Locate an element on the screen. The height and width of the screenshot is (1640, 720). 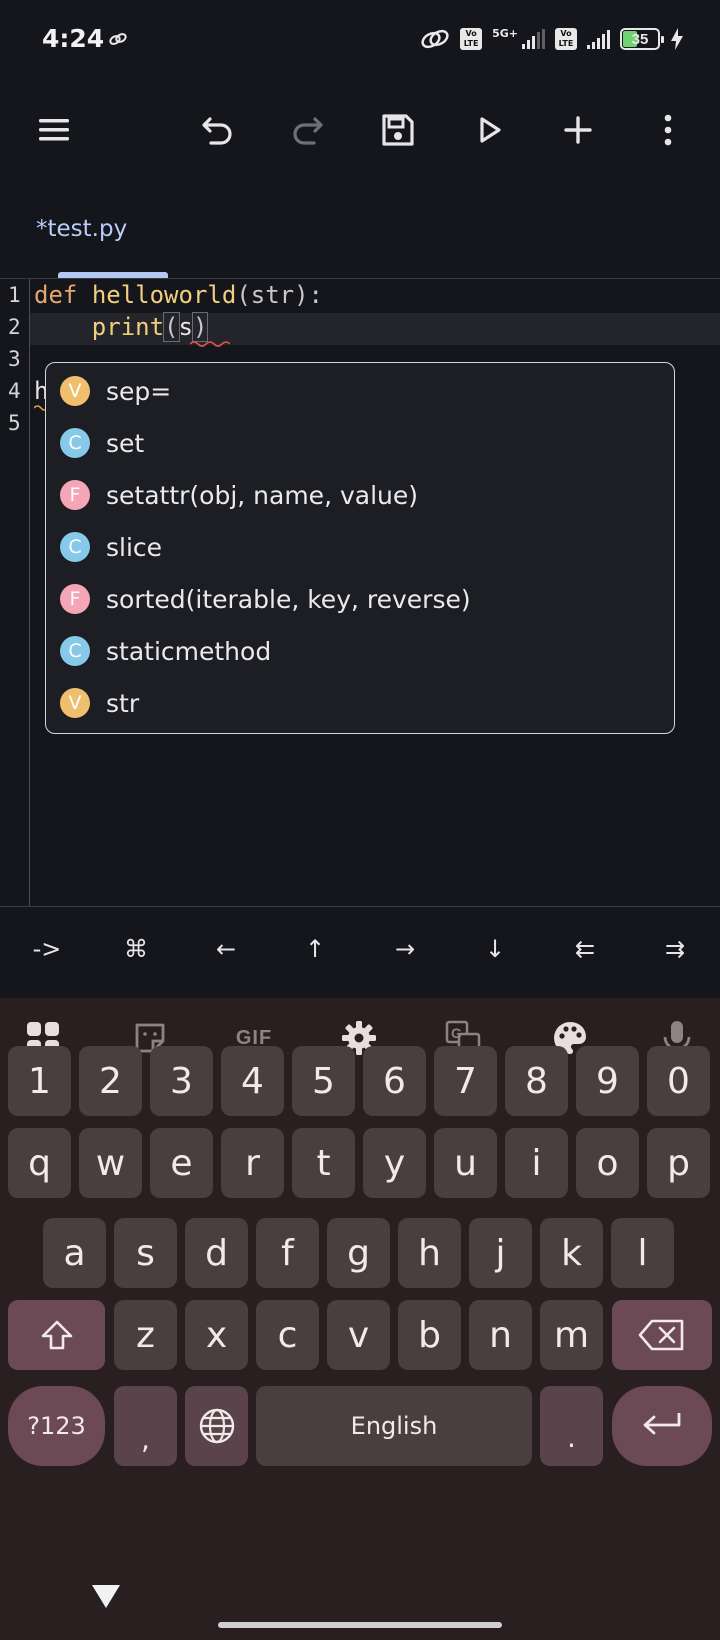
key-a: a is located at coordinates (74, 1253).